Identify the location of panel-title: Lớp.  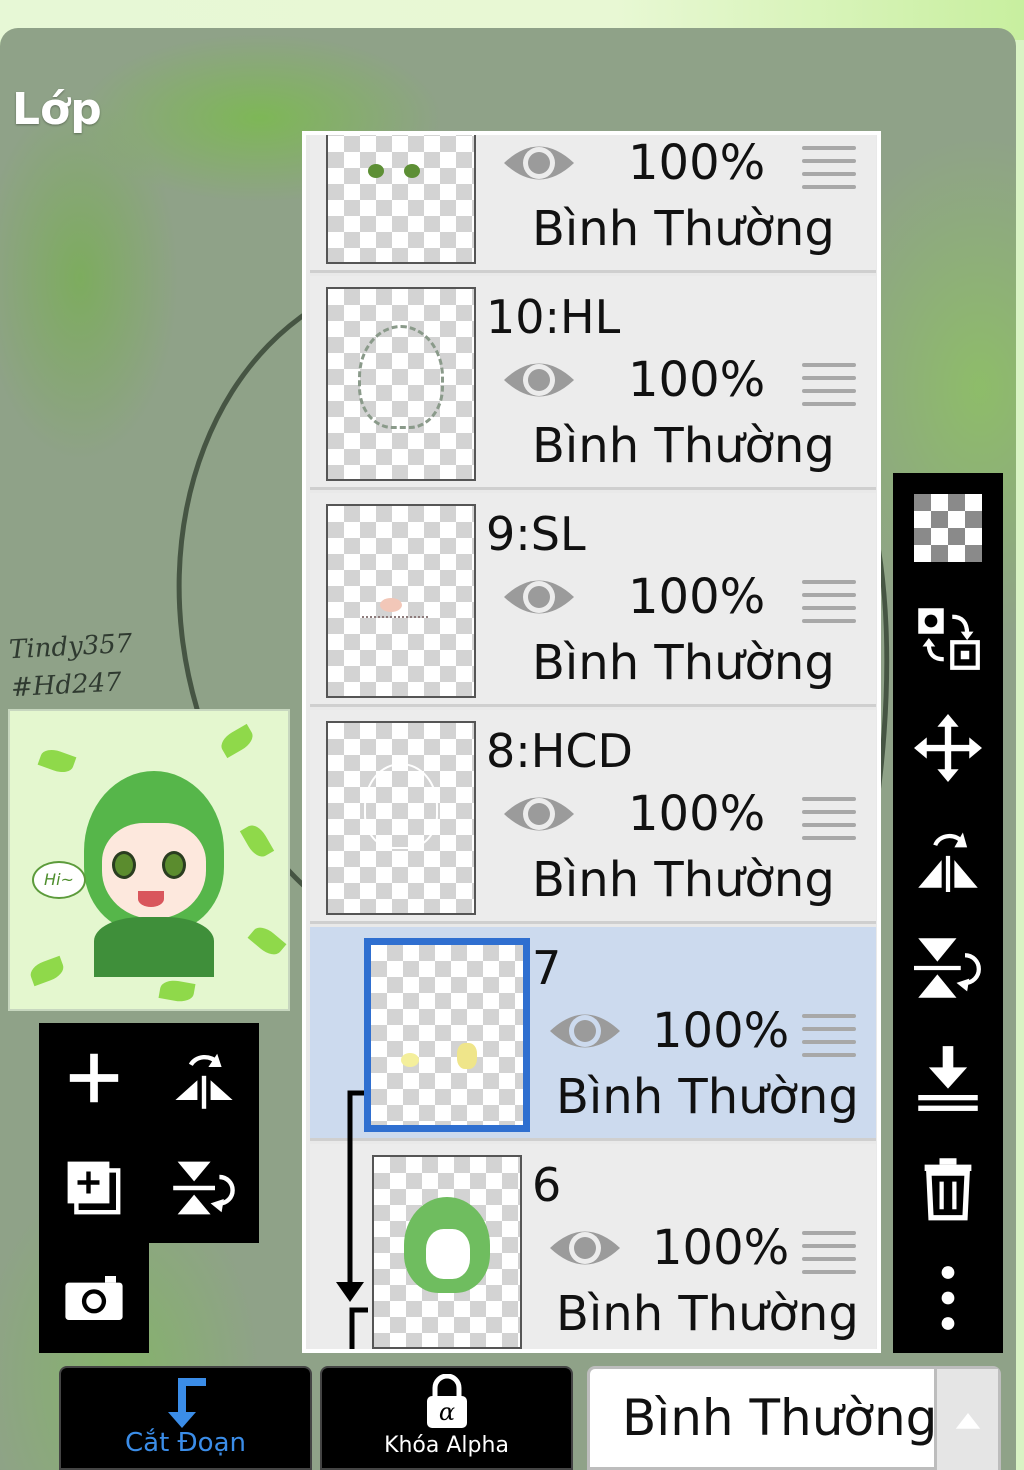
(57, 109).